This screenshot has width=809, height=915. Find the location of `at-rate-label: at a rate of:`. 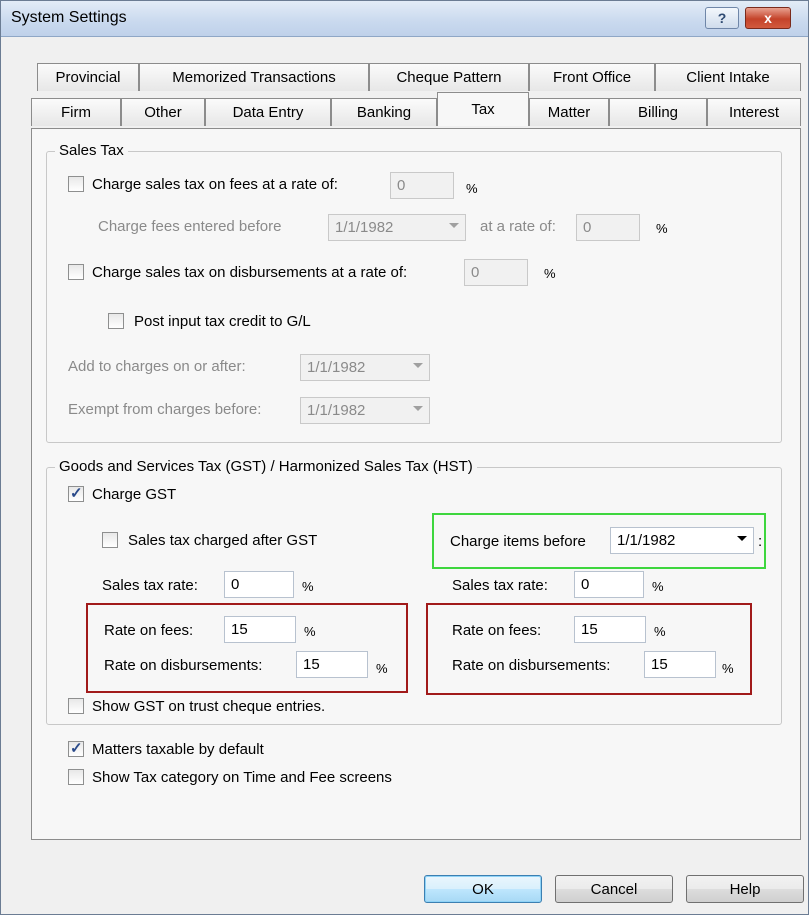

at-rate-label: at a rate of: is located at coordinates (518, 226).